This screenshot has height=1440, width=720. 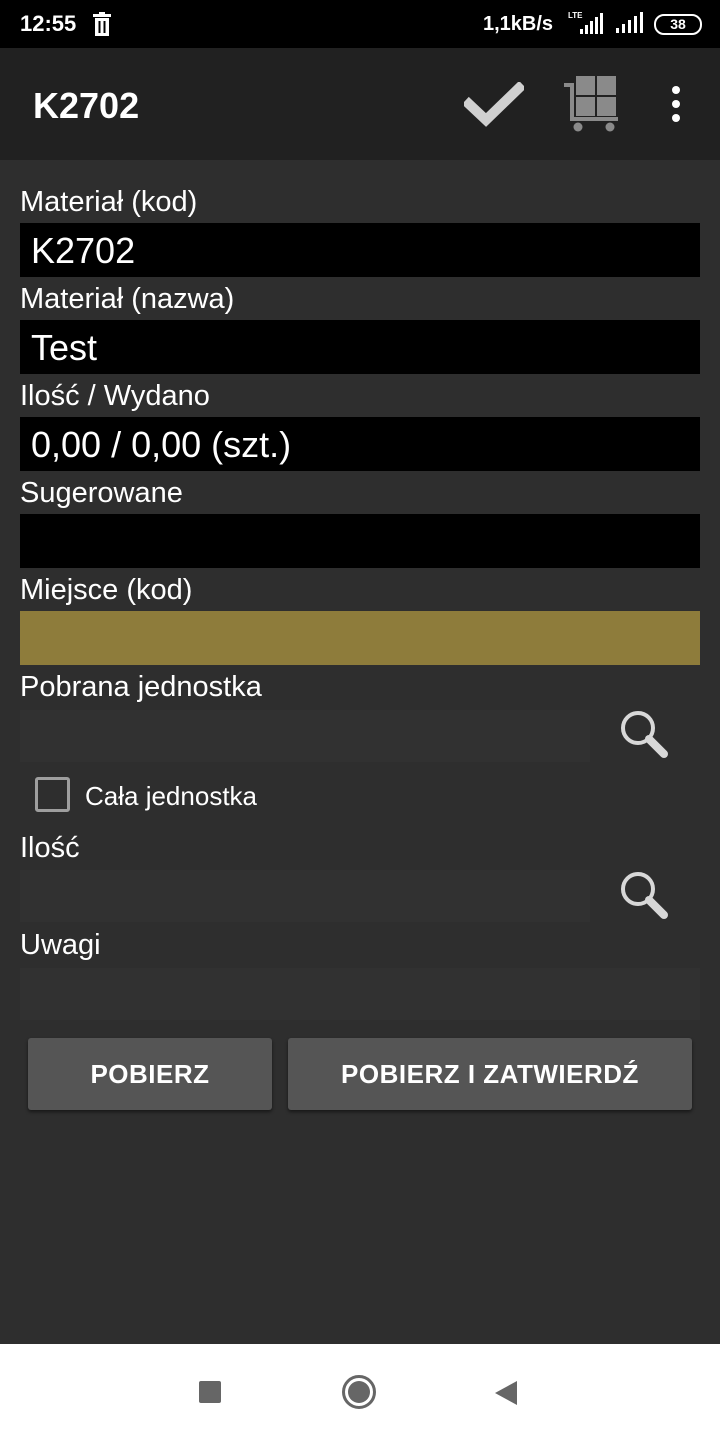 What do you see at coordinates (490, 1074) in the screenshot?
I see `take-and-confirm-button: POBIERZ I ZATWIERDŹ` at bounding box center [490, 1074].